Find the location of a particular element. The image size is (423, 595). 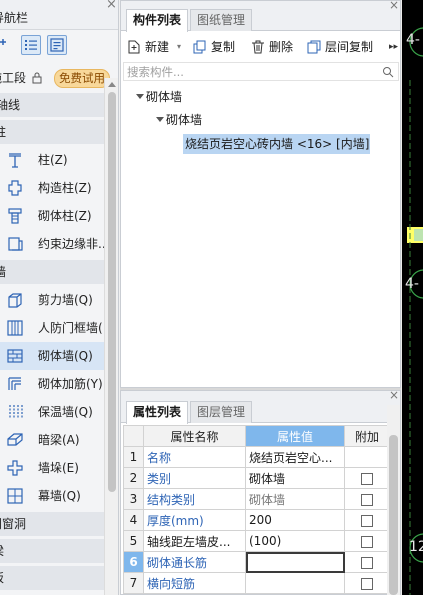

scroll-up-icon is located at coordinates (112, 84).